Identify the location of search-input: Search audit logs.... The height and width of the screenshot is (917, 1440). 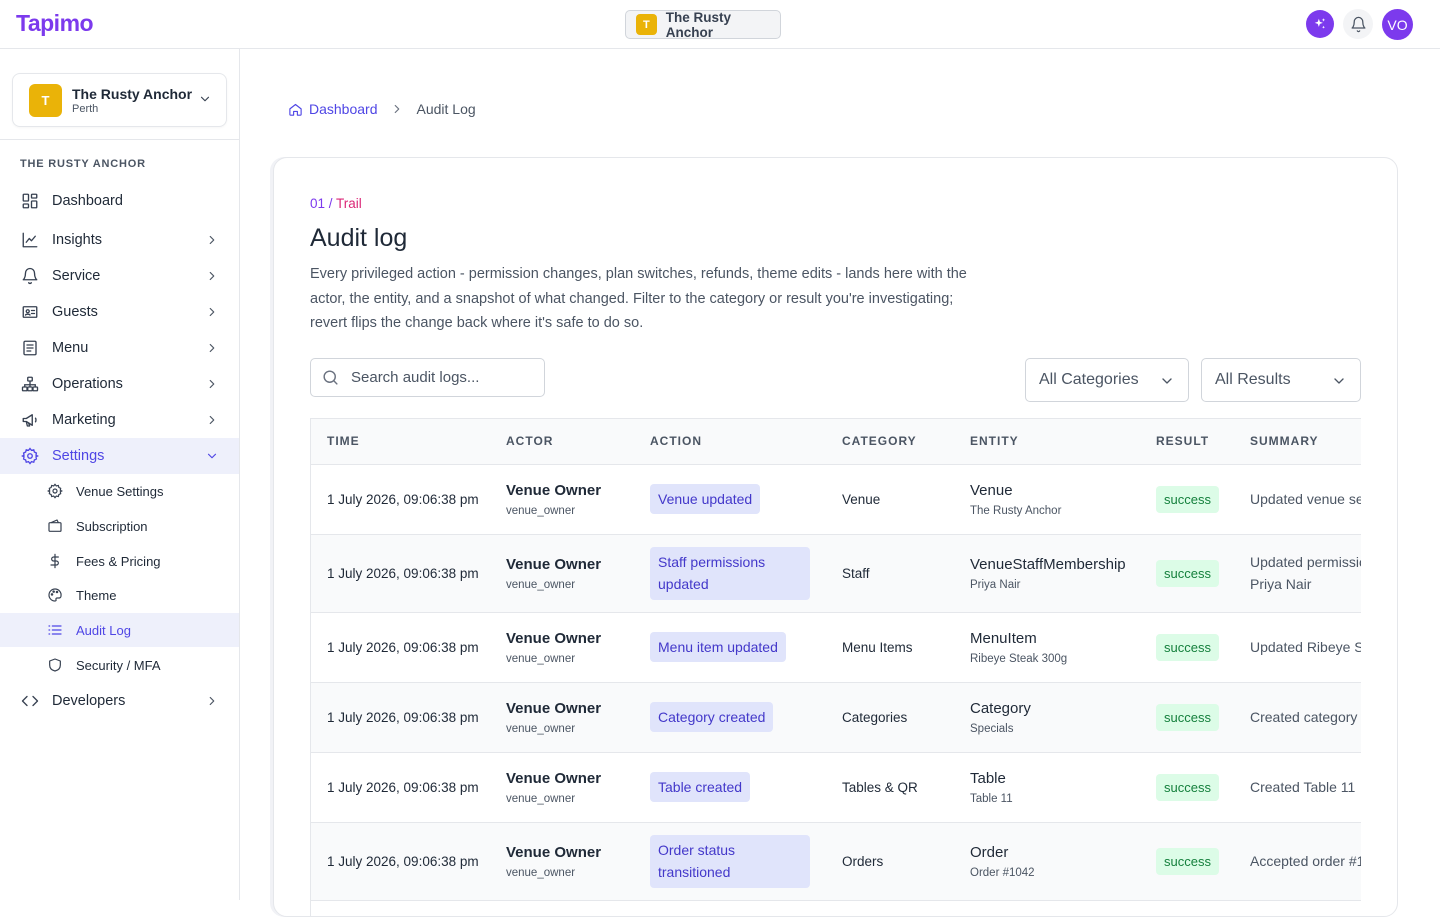
(427, 377).